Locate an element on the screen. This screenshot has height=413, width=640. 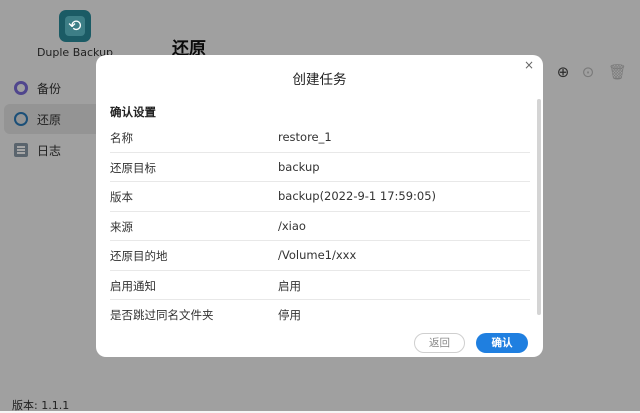
settings-key: 还原目标 is located at coordinates (133, 167).